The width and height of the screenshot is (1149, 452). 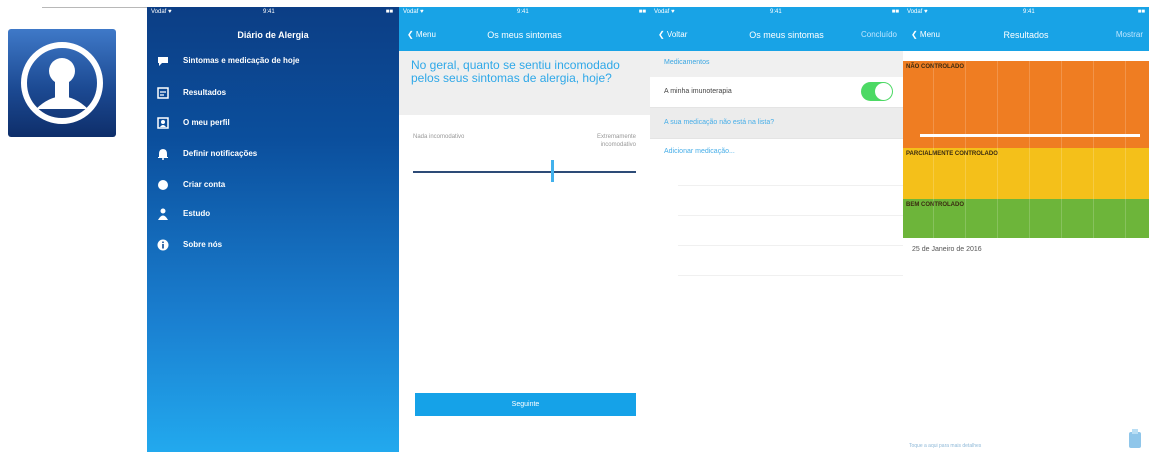 What do you see at coordinates (719, 122) in the screenshot?
I see `not-in-list-link: A sua medicação não está na lista?` at bounding box center [719, 122].